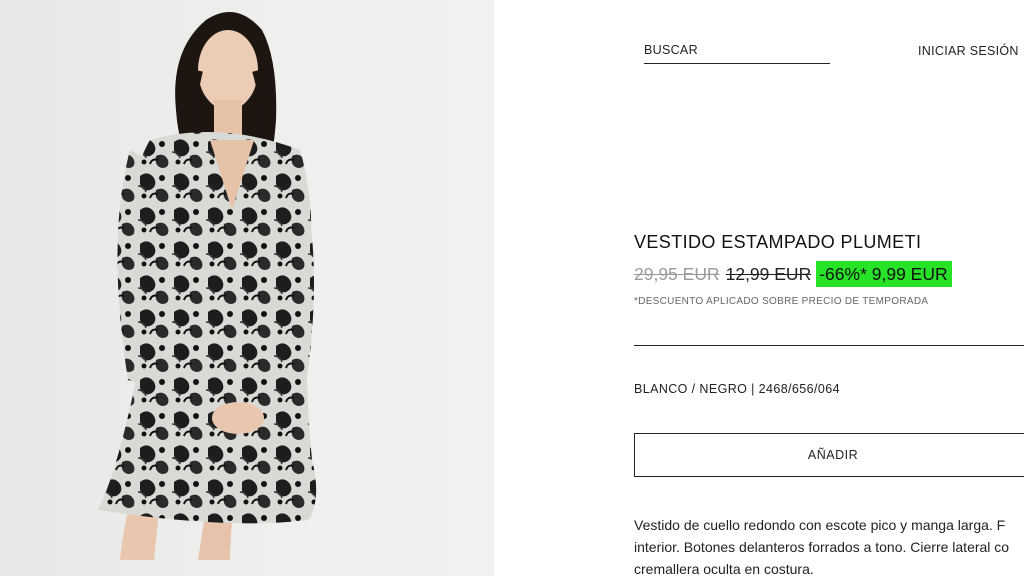  Describe the element at coordinates (737, 52) in the screenshot. I see `search-field: BUSCAR` at that location.